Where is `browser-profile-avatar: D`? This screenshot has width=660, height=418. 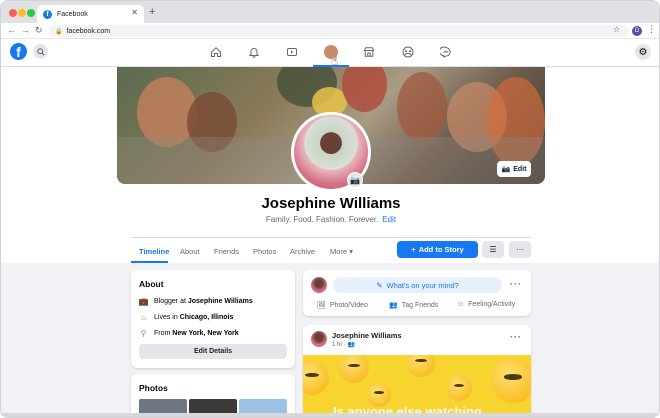
browser-profile-avatar: D is located at coordinates (637, 31).